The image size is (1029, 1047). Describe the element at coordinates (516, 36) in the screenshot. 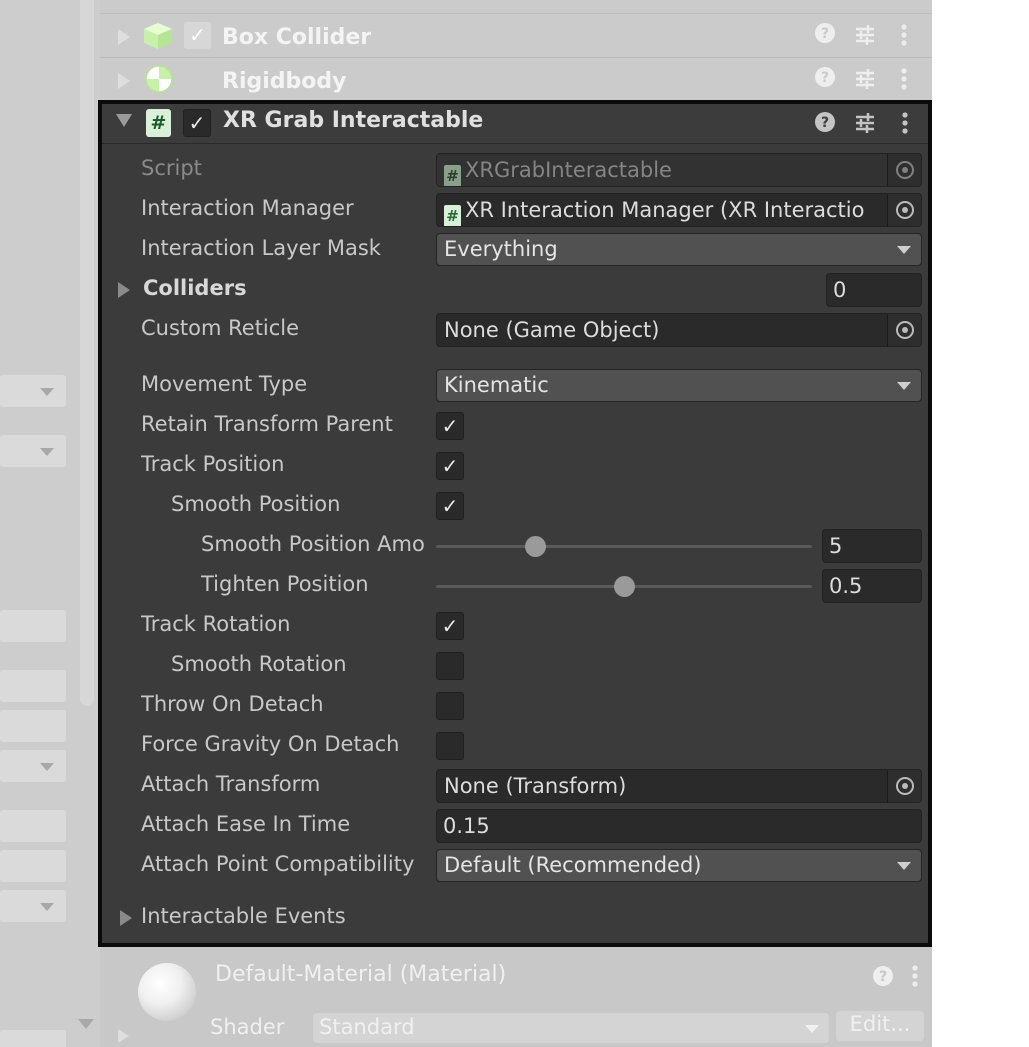

I see `component-header-box-collider: ✓ Box Collider ?` at that location.